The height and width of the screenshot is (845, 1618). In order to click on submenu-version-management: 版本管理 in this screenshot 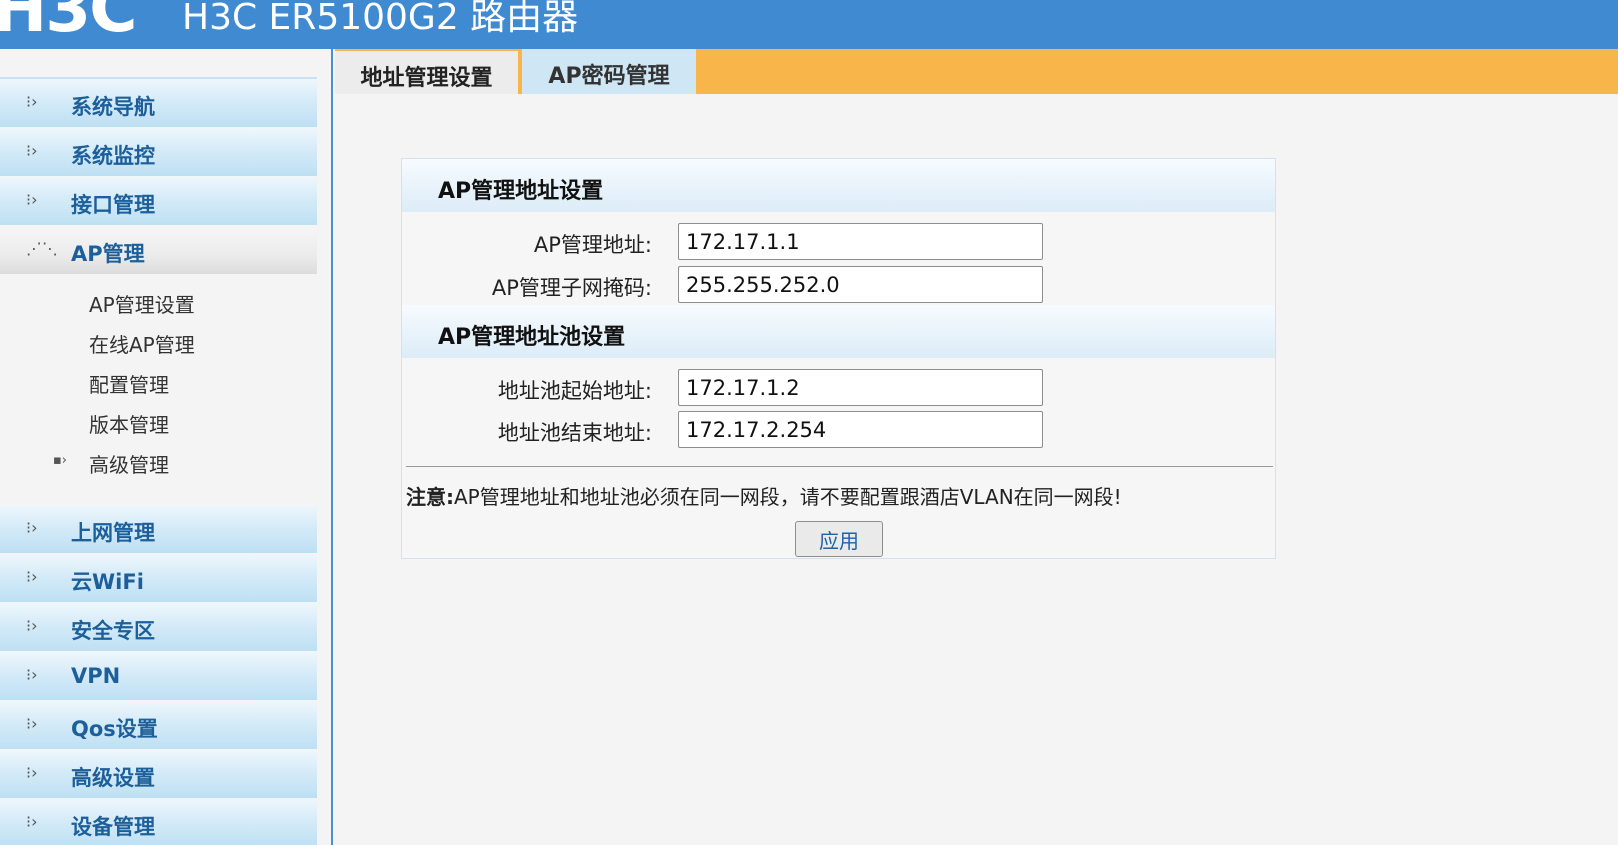, I will do `click(129, 423)`.